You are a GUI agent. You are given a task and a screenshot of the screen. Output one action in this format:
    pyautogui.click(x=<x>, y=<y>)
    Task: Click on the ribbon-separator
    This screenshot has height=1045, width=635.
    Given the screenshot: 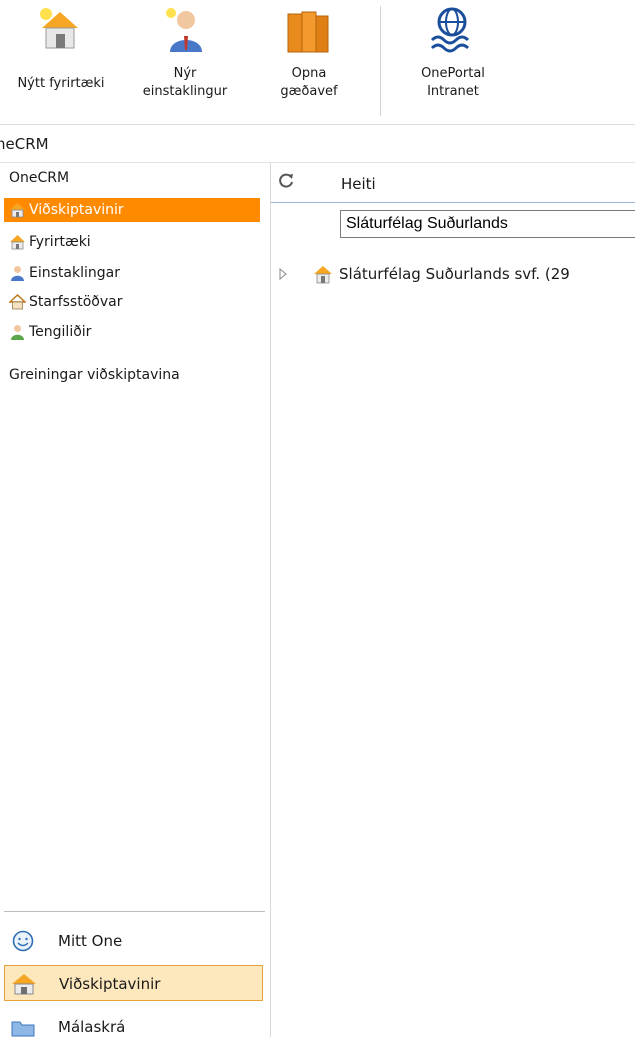 What is the action you would take?
    pyautogui.click(x=380, y=61)
    